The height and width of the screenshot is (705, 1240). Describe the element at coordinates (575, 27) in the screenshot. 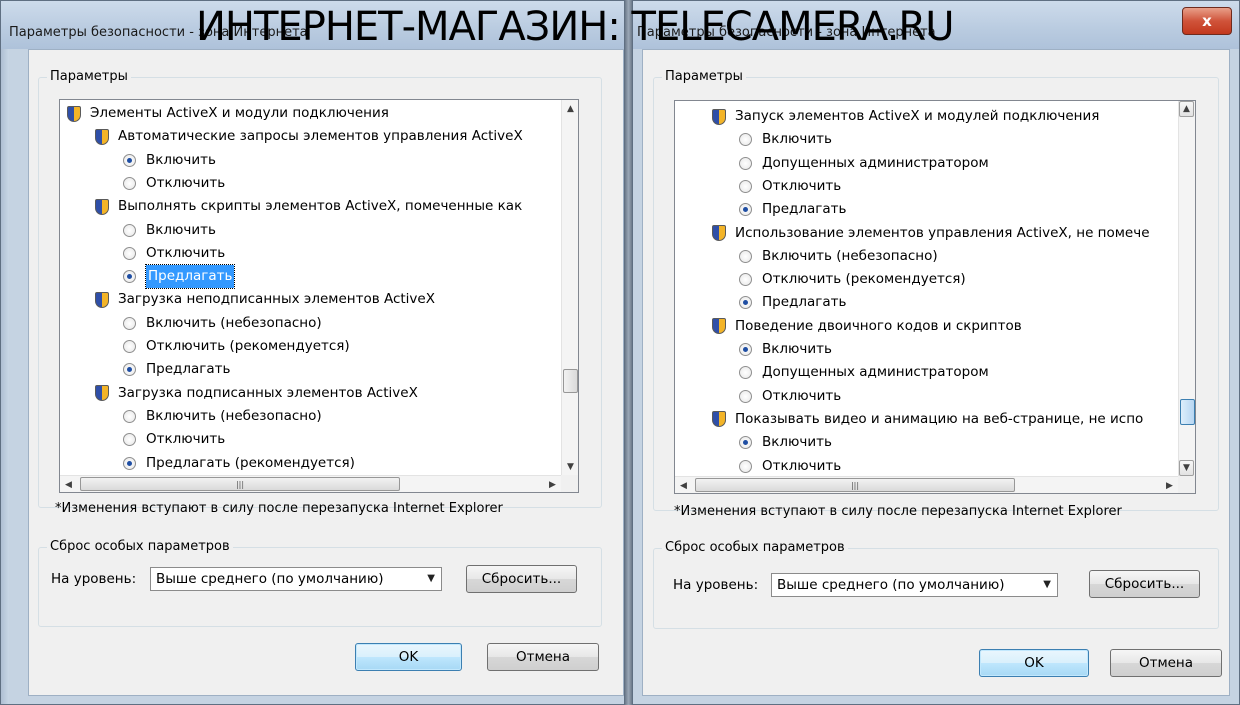

I see `watermark-text: ИНТЕРНЕТ-МАГАЗИН: TELECAMERA.RU` at that location.